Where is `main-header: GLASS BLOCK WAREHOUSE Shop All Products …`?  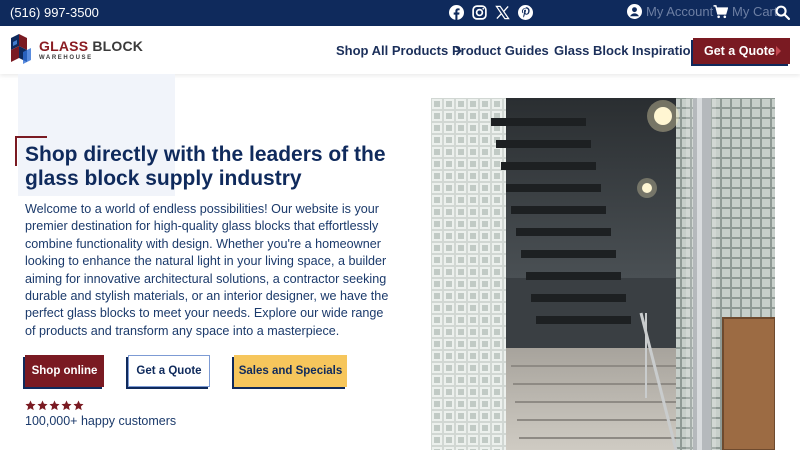 main-header: GLASS BLOCK WAREHOUSE Shop All Products … is located at coordinates (400, 50).